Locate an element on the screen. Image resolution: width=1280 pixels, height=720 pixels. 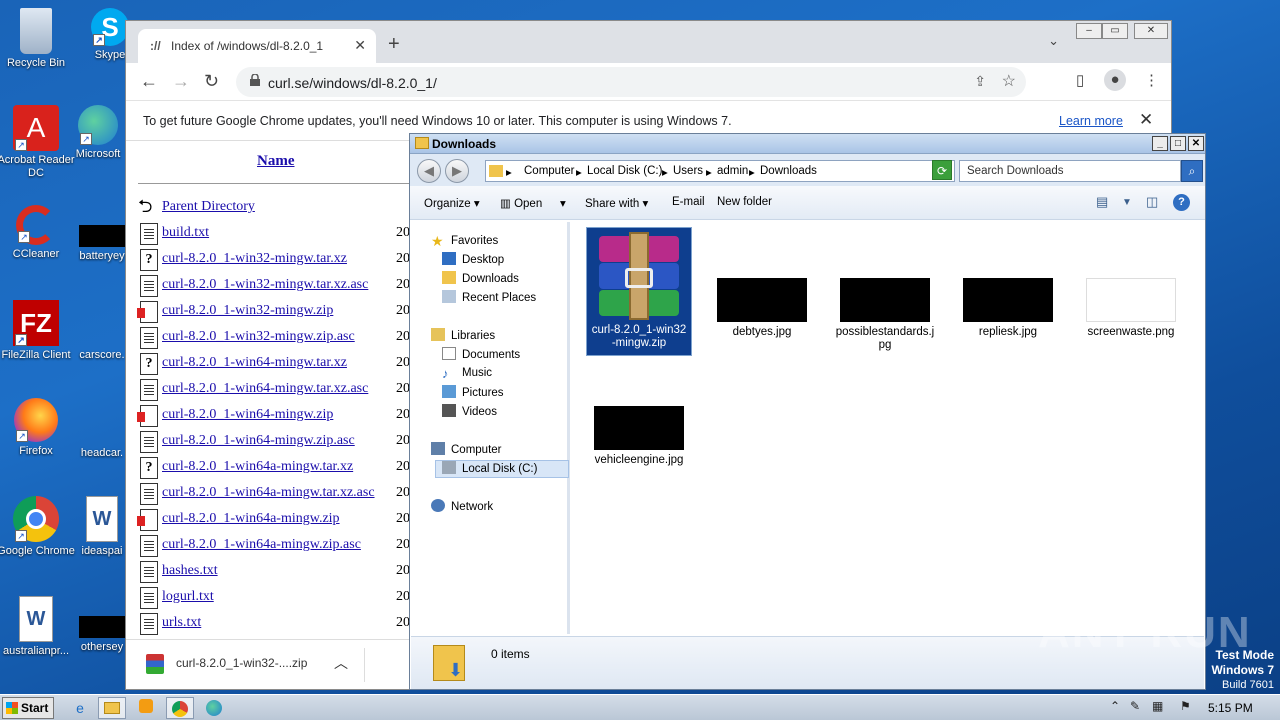
file-item-repliesk: repliesk.jpg is located at coordinates (1008, 308).